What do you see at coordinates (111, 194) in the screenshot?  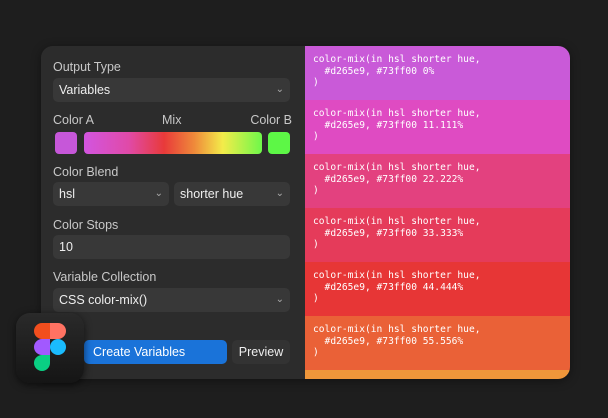 I see `color-space-select: hsl ⌄` at bounding box center [111, 194].